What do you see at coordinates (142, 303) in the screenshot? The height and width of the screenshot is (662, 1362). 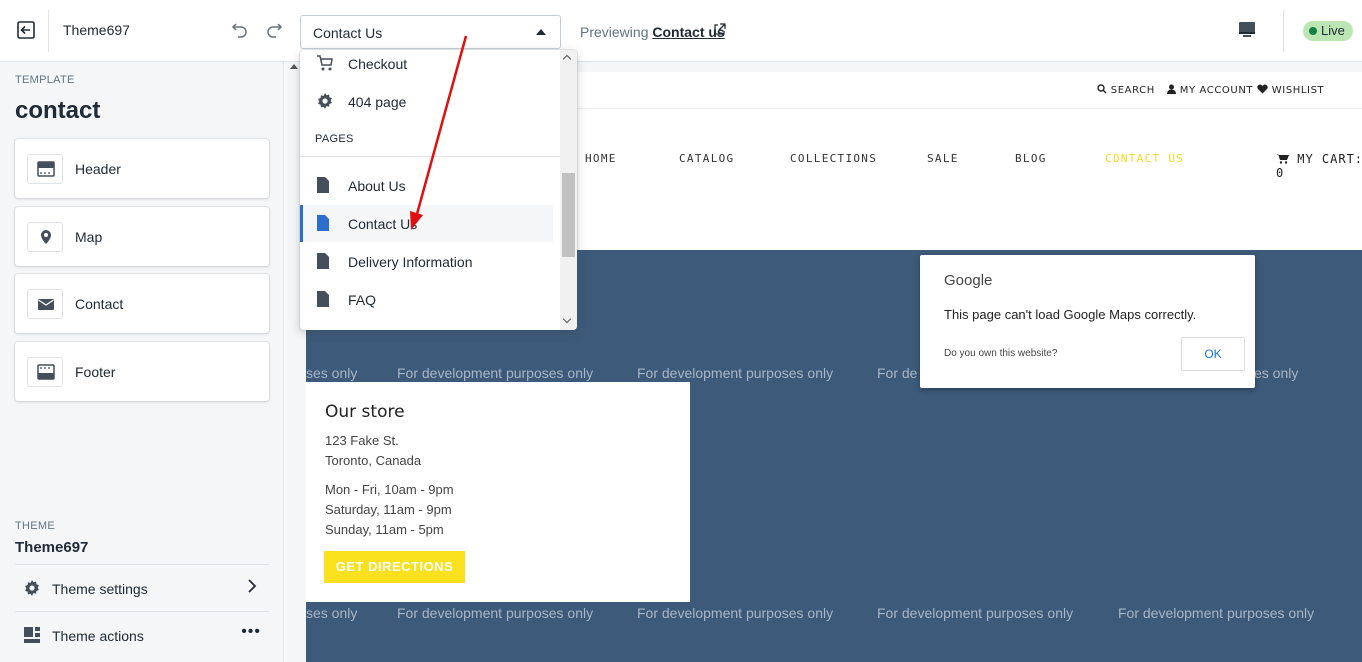 I see `section-contact: Contact` at bounding box center [142, 303].